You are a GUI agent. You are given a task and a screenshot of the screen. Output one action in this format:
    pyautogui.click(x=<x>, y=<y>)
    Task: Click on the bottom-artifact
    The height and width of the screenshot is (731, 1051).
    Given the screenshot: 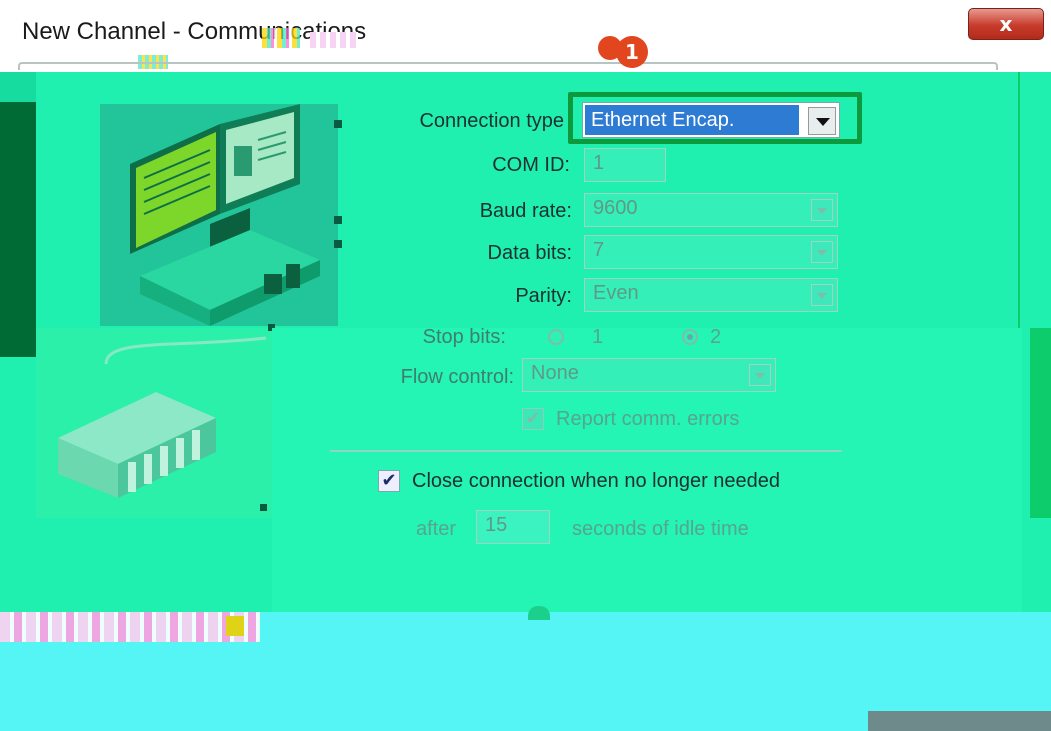 What is the action you would take?
    pyautogui.click(x=539, y=613)
    